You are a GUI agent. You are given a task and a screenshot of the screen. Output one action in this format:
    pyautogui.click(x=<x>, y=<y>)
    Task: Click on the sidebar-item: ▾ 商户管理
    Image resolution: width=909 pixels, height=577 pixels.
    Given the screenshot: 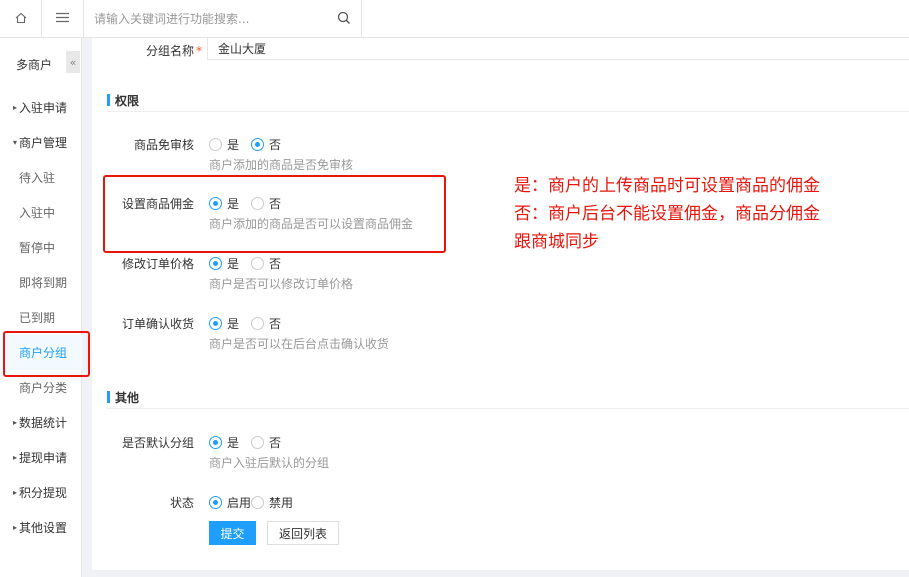 What is the action you would take?
    pyautogui.click(x=41, y=142)
    